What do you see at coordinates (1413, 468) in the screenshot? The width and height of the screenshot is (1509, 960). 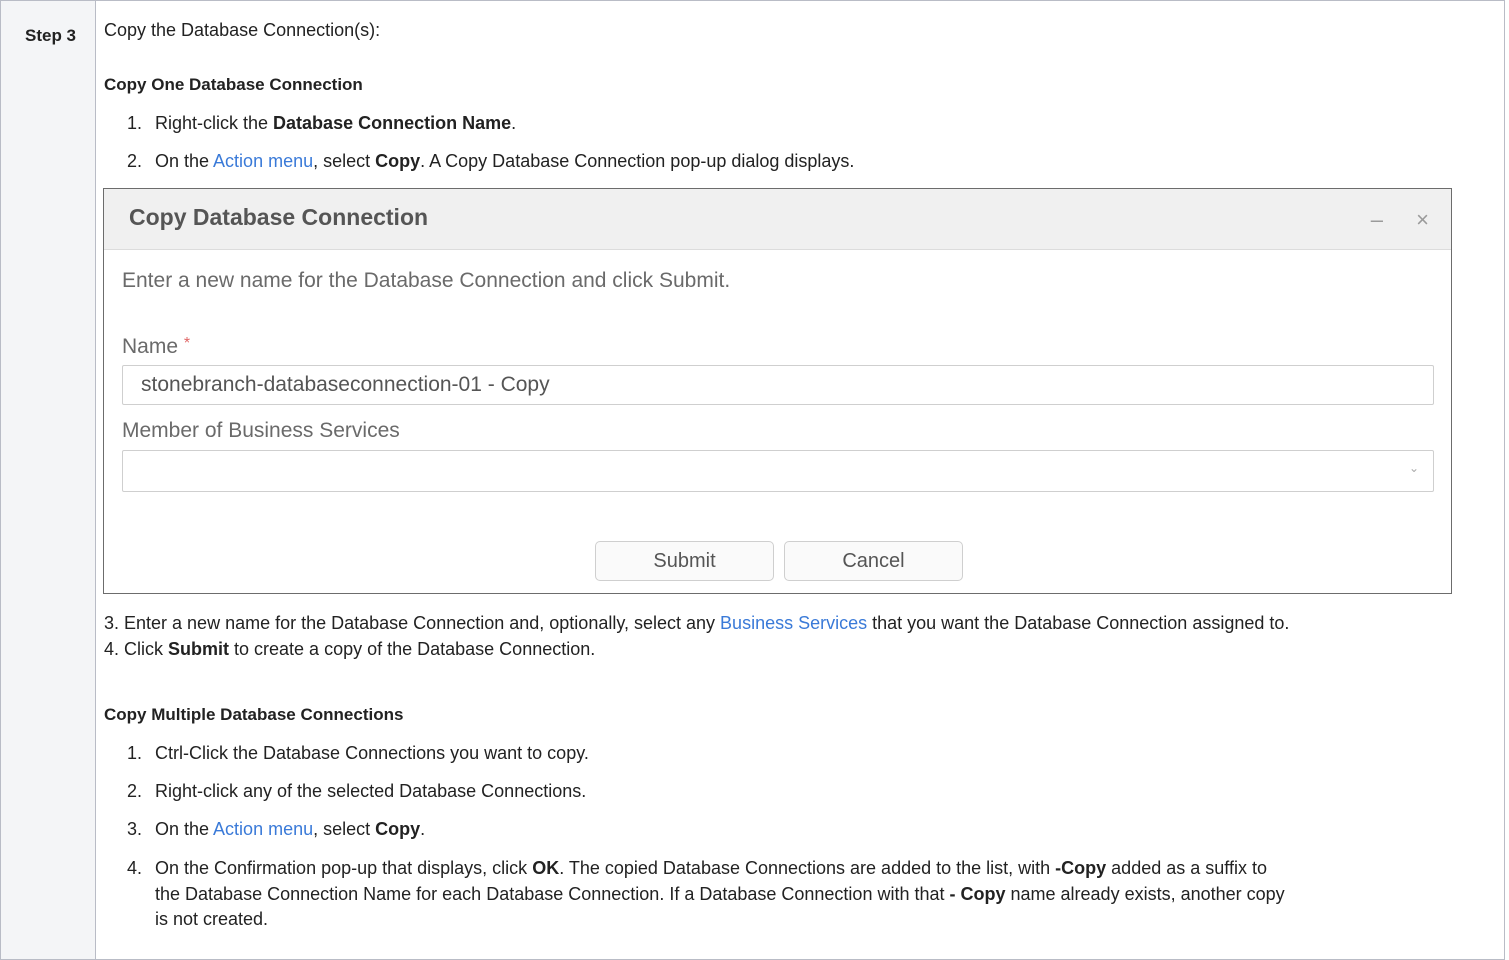 I see `chevron-down-icon: ⌄` at bounding box center [1413, 468].